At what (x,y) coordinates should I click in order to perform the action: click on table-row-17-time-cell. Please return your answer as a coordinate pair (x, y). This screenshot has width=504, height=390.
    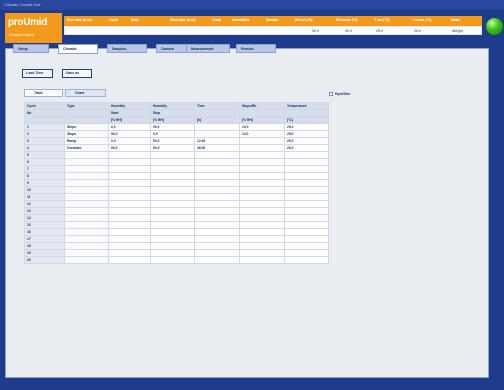
    Looking at the image, I should click on (217, 239).